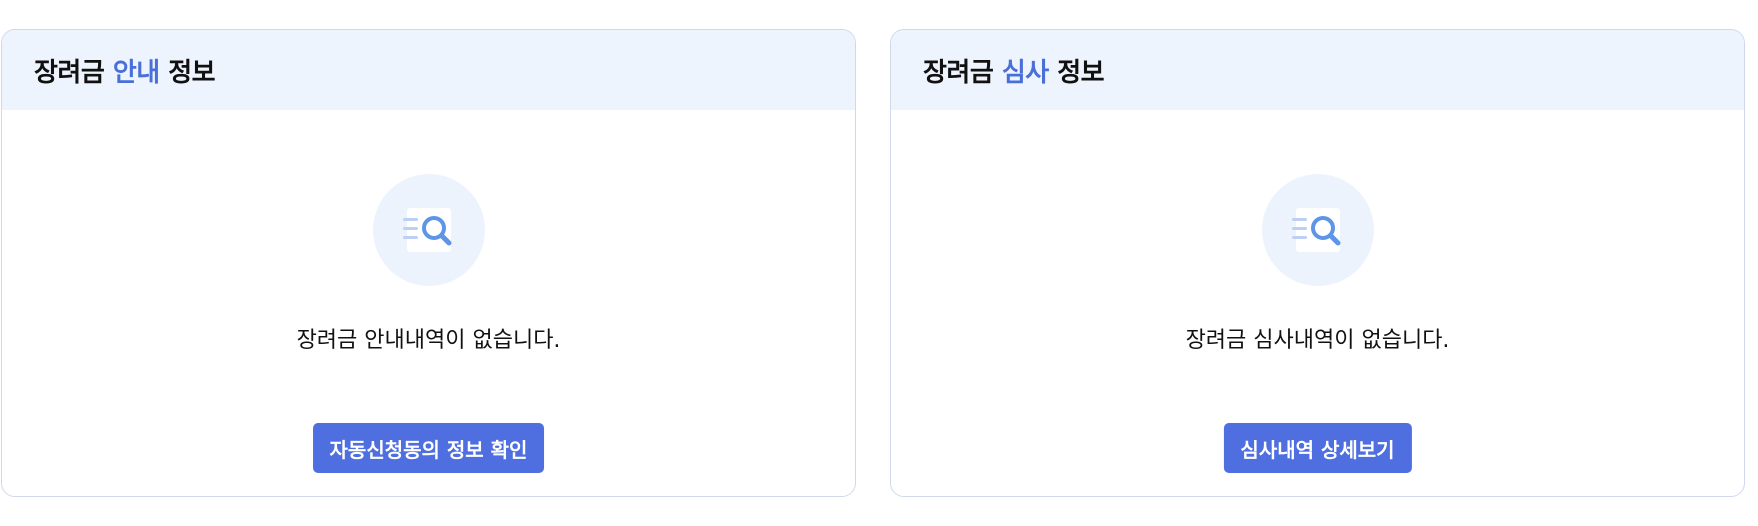 This screenshot has height=526, width=1758. I want to click on card-title: 장려금 심사 정보, so click(1014, 70).